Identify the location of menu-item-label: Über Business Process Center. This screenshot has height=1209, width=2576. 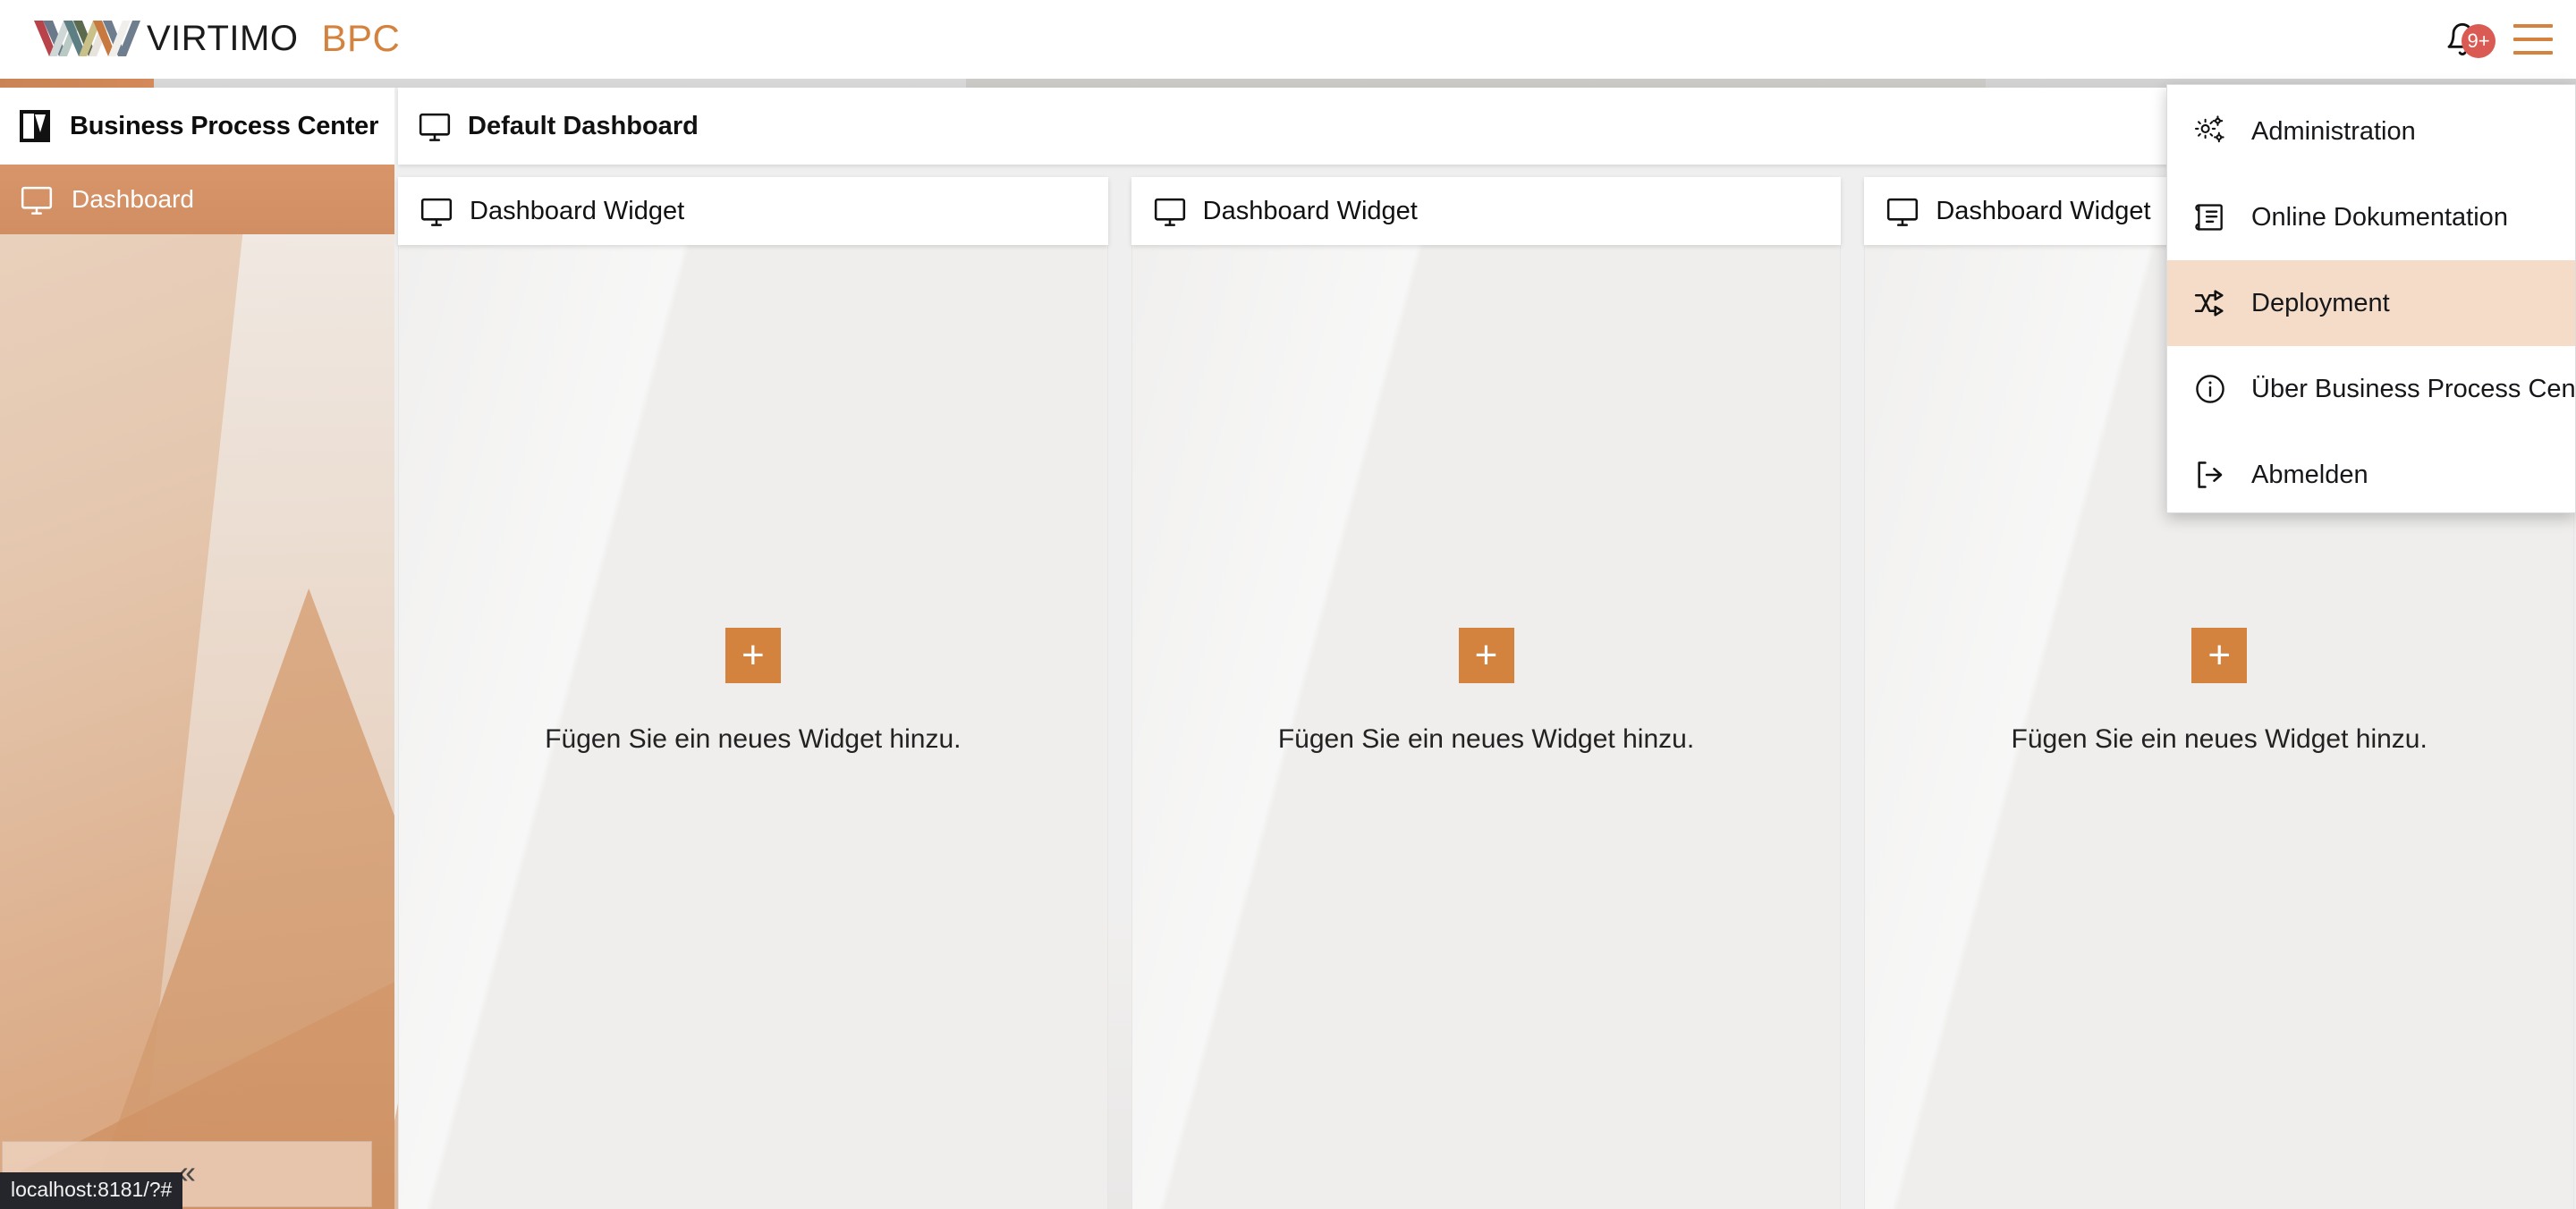
(2413, 388).